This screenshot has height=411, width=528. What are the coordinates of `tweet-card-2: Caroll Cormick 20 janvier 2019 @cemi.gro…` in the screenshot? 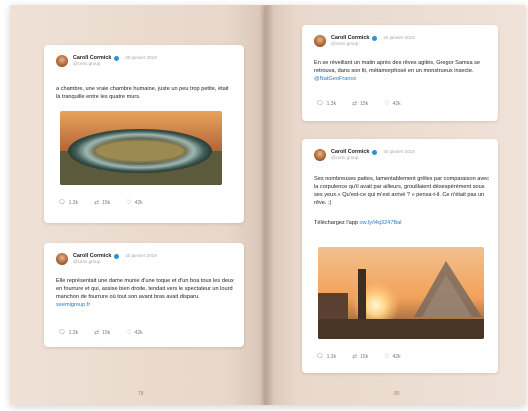 It's located at (144, 295).